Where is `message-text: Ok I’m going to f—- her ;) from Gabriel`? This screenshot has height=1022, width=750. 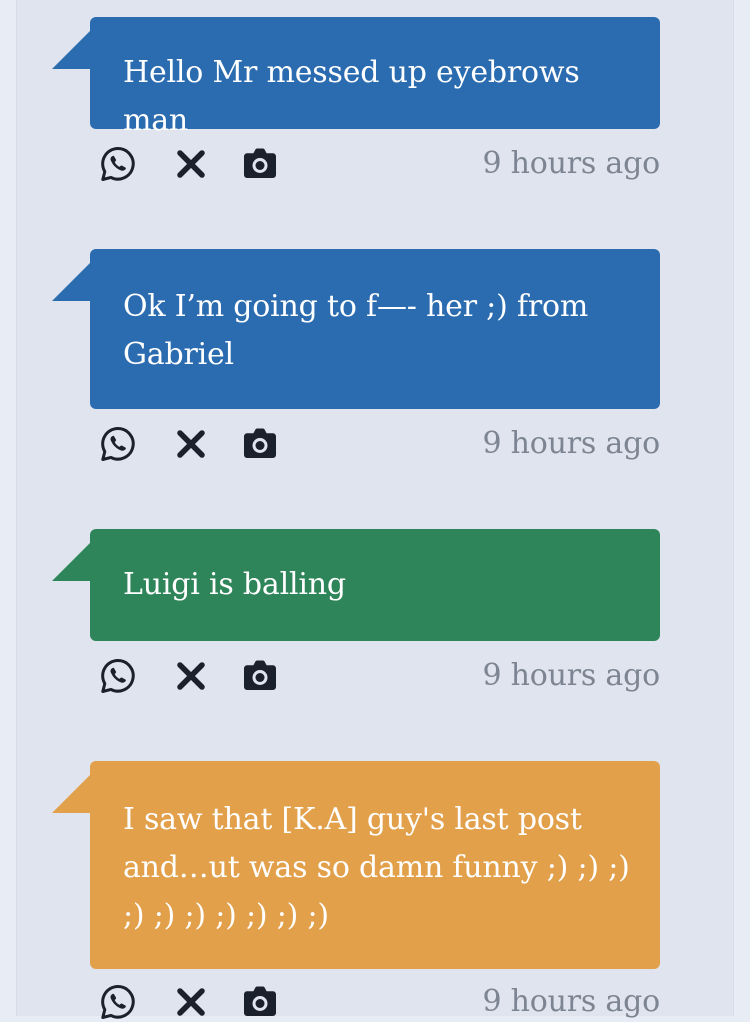
message-text: Ok I’m going to f—- her ;) from Gabriel is located at coordinates (356, 330).